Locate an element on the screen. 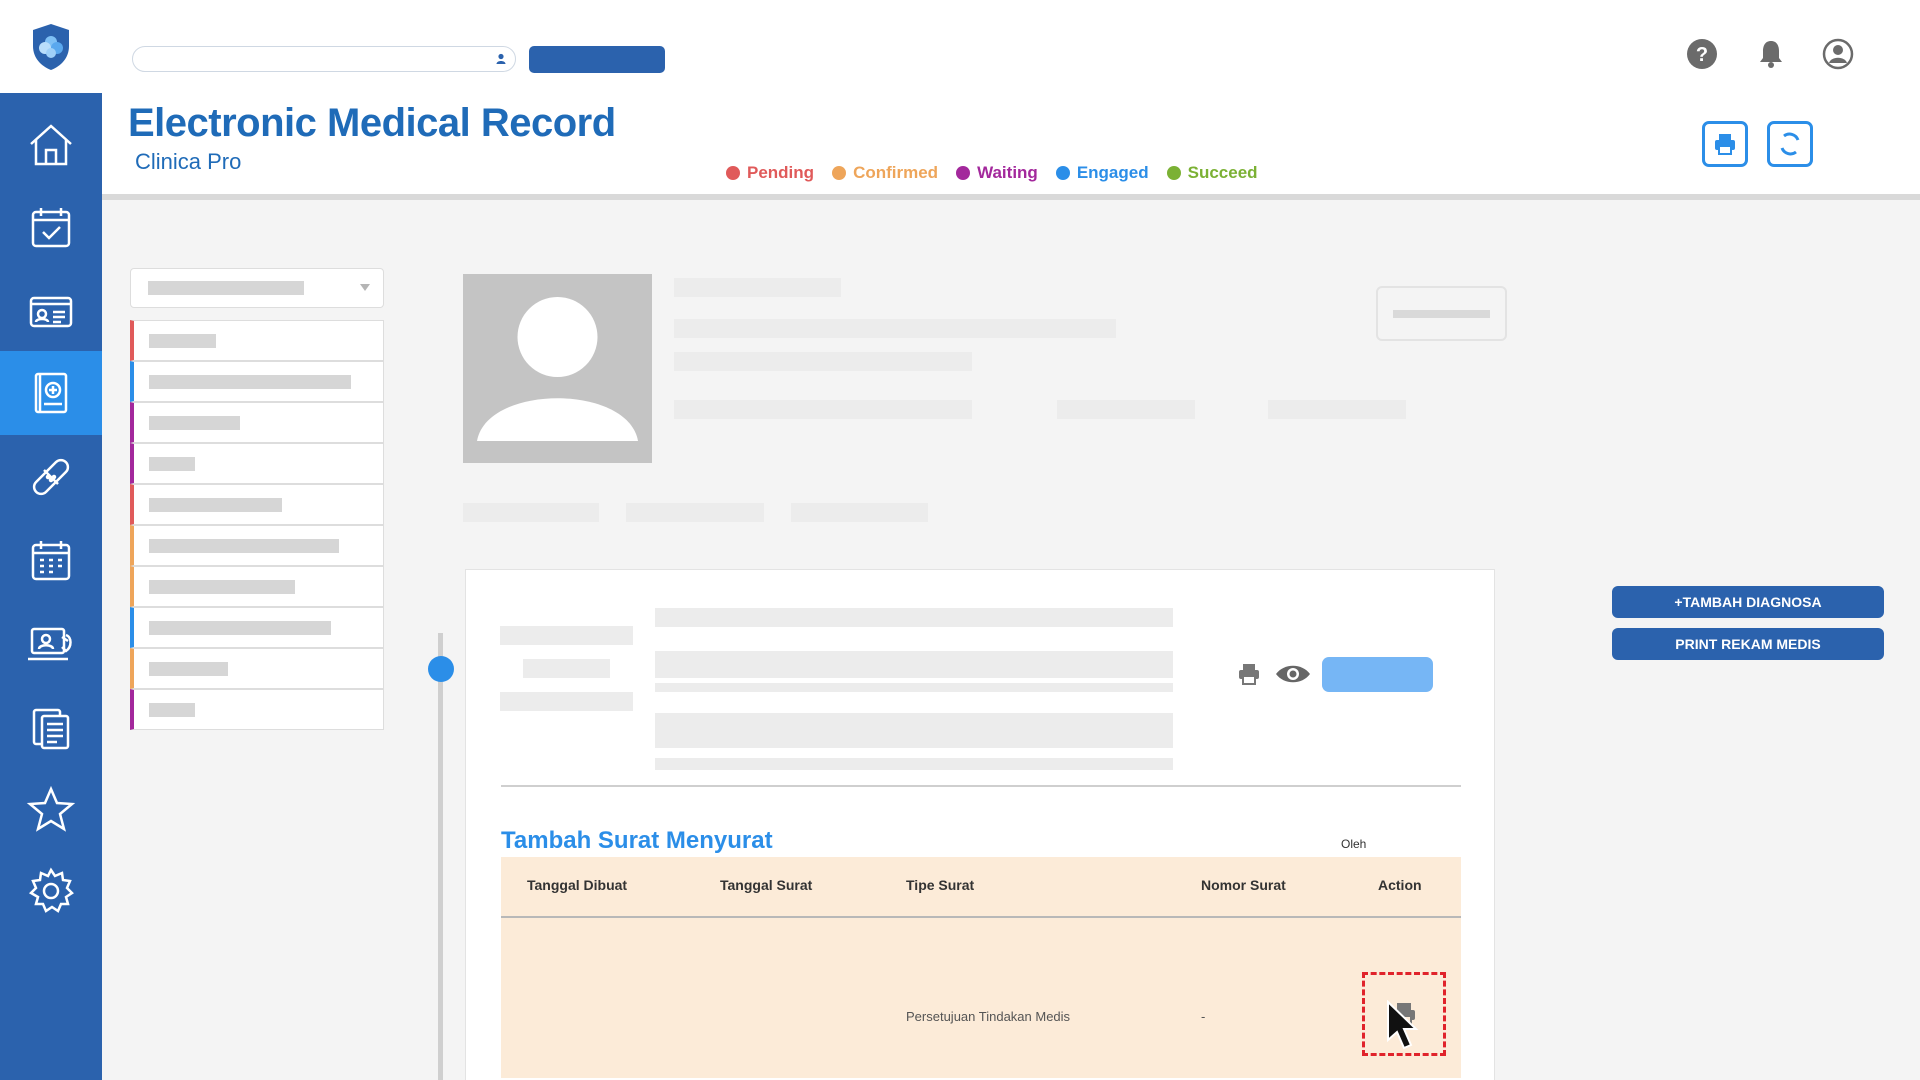  sidebar-item-favorites is located at coordinates (51, 809).